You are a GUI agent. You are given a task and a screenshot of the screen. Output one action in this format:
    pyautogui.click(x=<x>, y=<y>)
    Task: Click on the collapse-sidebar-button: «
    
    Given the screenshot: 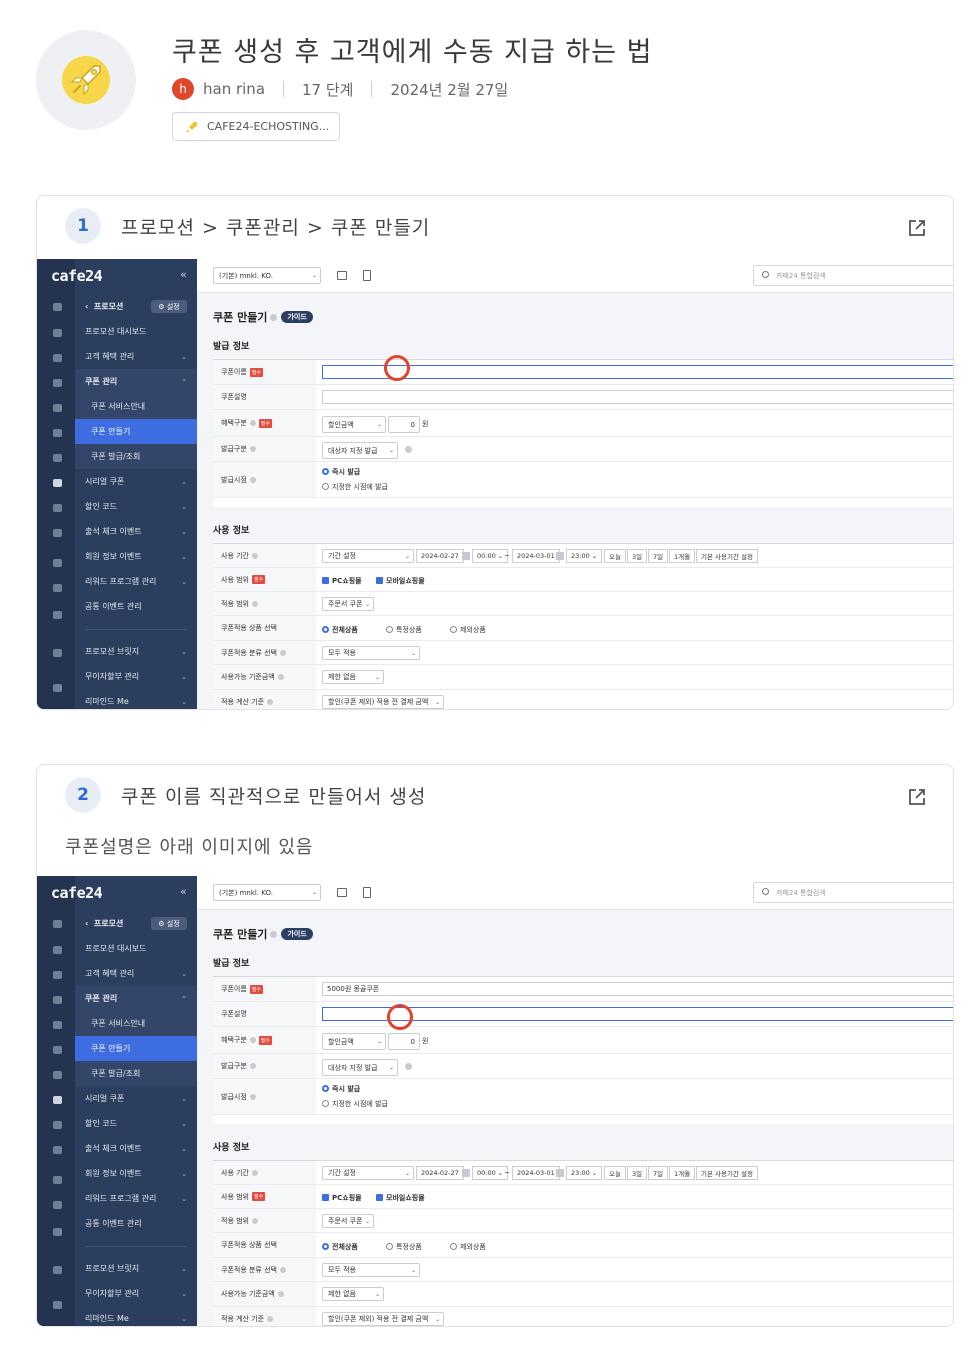 What is the action you would take?
    pyautogui.click(x=183, y=891)
    